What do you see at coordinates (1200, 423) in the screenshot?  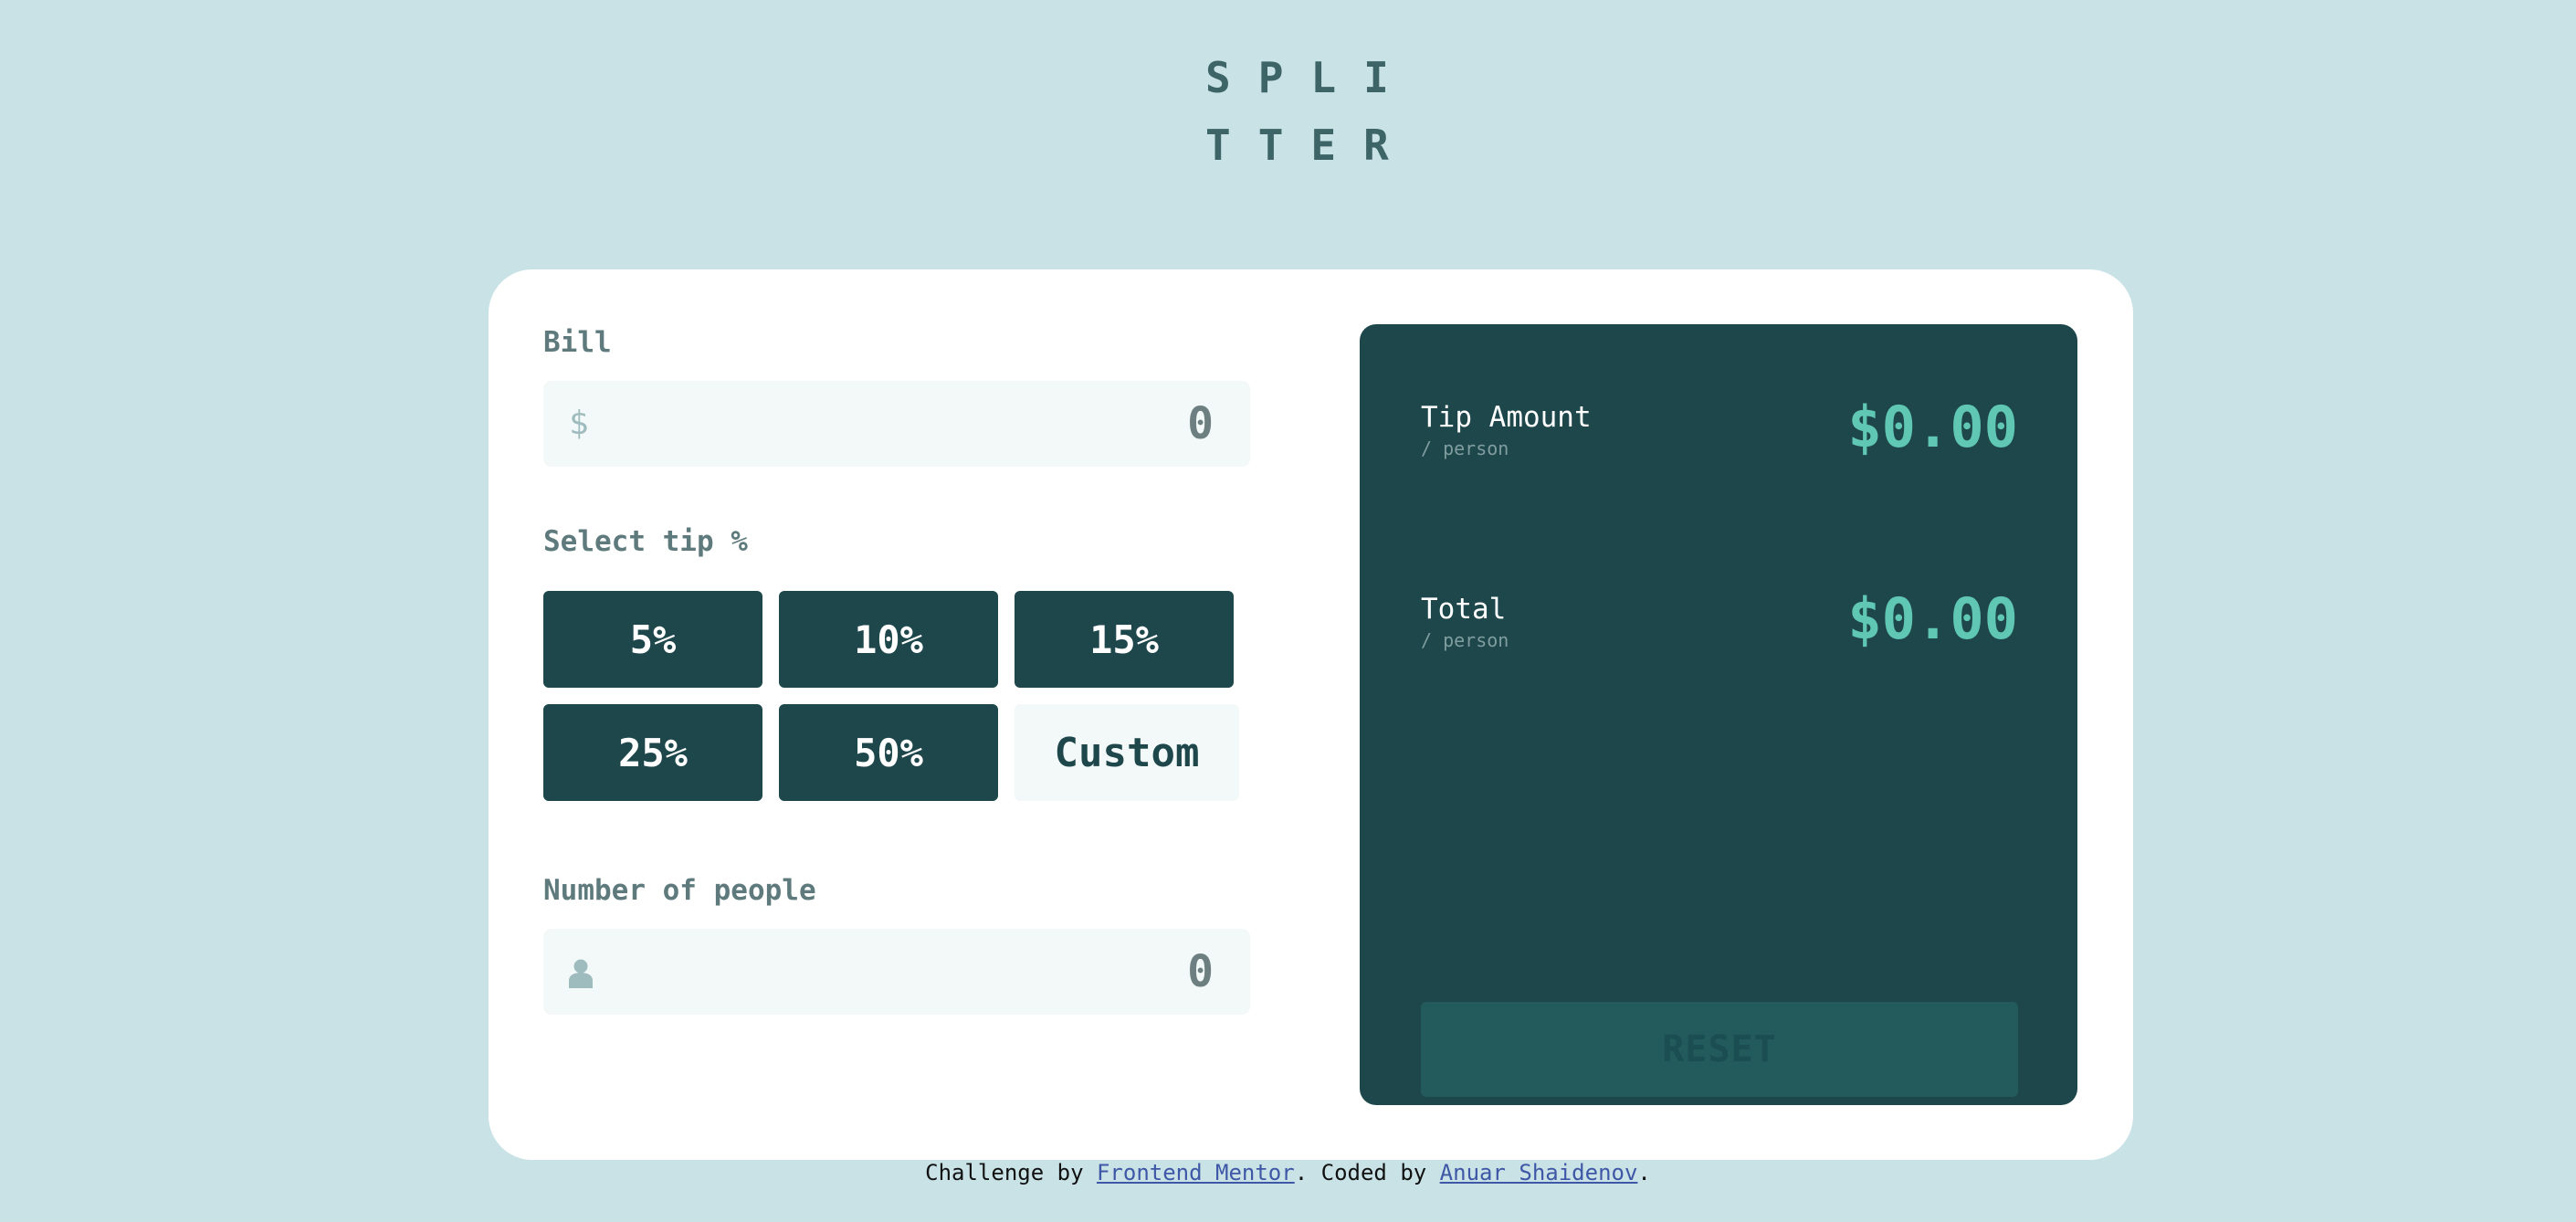 I see `bill-input-value: 0` at bounding box center [1200, 423].